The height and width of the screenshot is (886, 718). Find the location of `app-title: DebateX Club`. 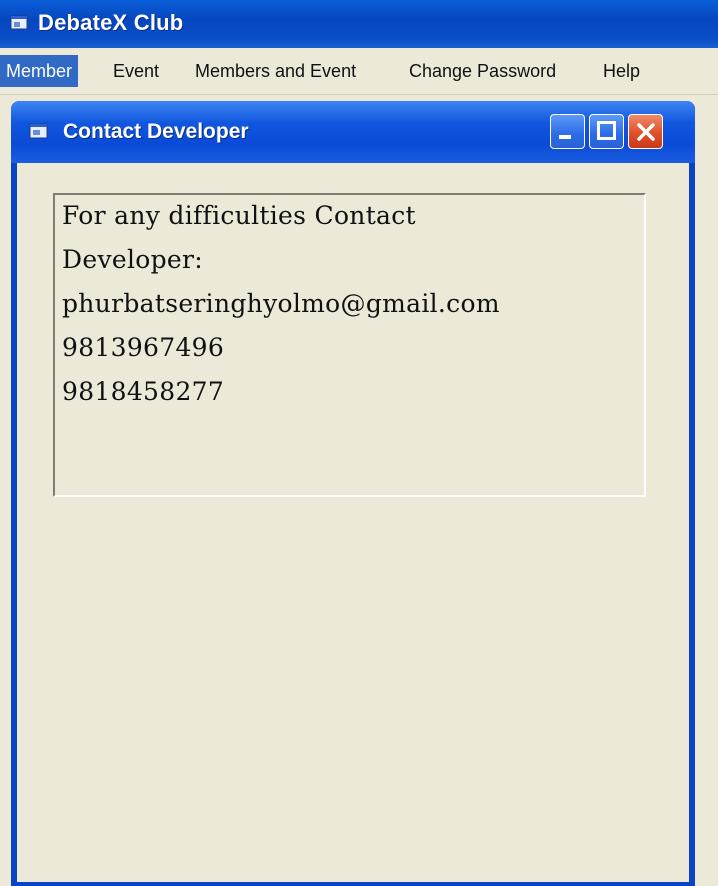

app-title: DebateX Club is located at coordinates (111, 22).